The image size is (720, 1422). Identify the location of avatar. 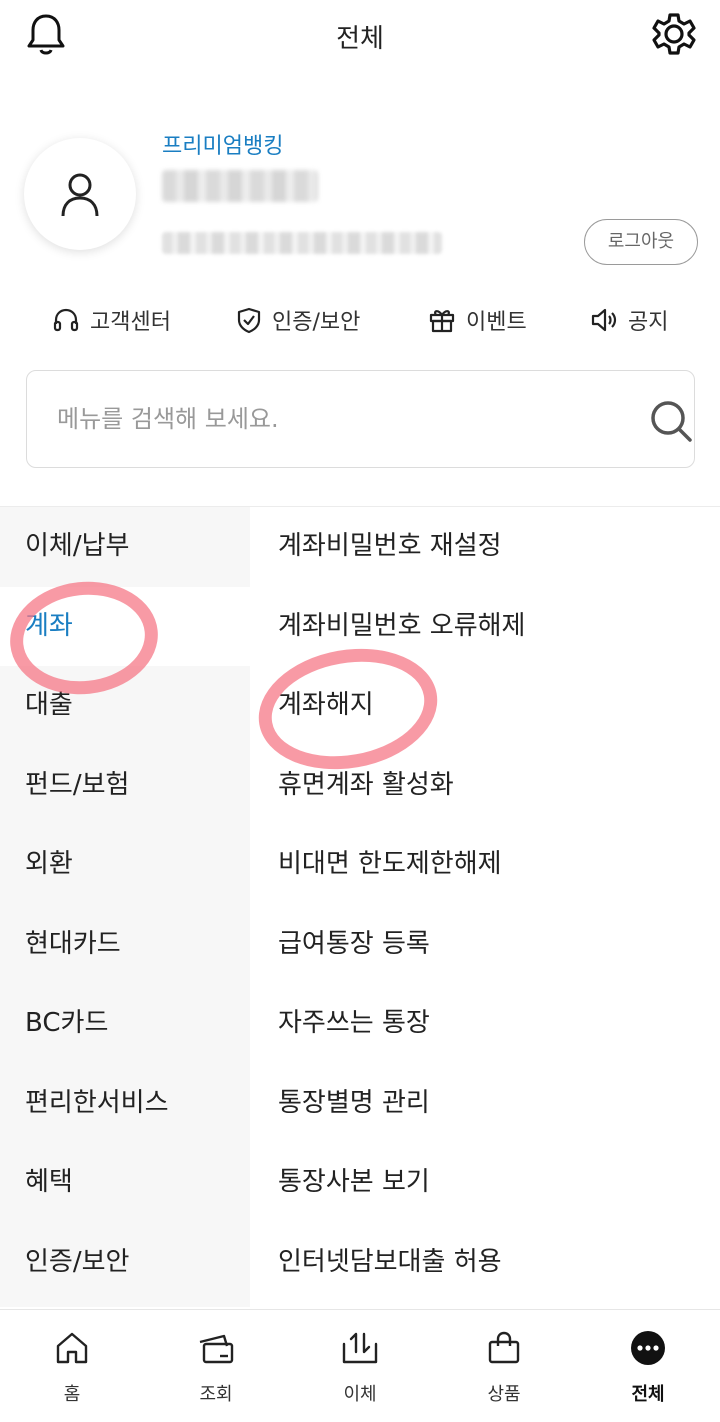
(80, 194).